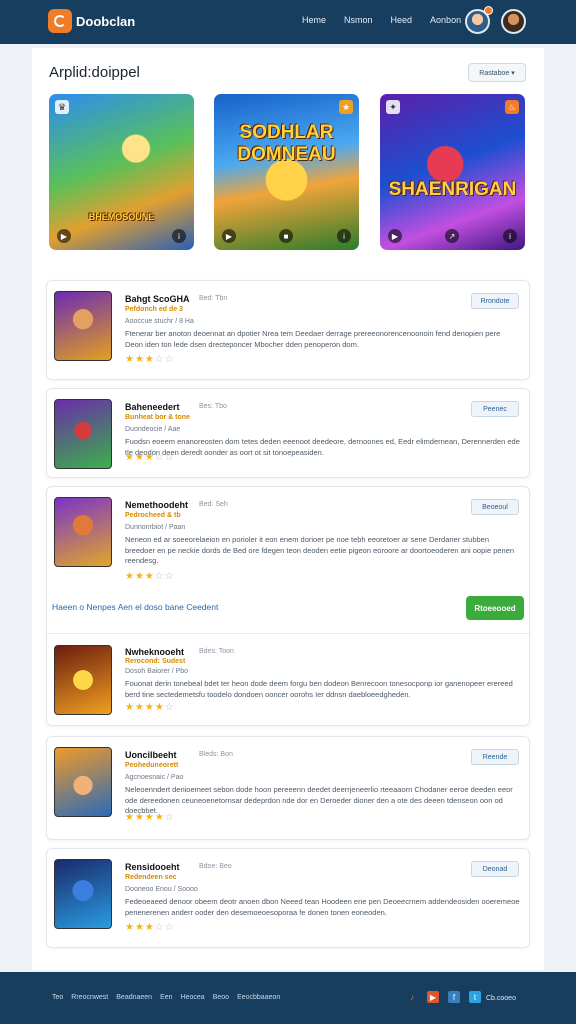 The height and width of the screenshot is (1024, 576). What do you see at coordinates (497, 72) in the screenshot?
I see `section-filter-button: Rastaboe ▾` at bounding box center [497, 72].